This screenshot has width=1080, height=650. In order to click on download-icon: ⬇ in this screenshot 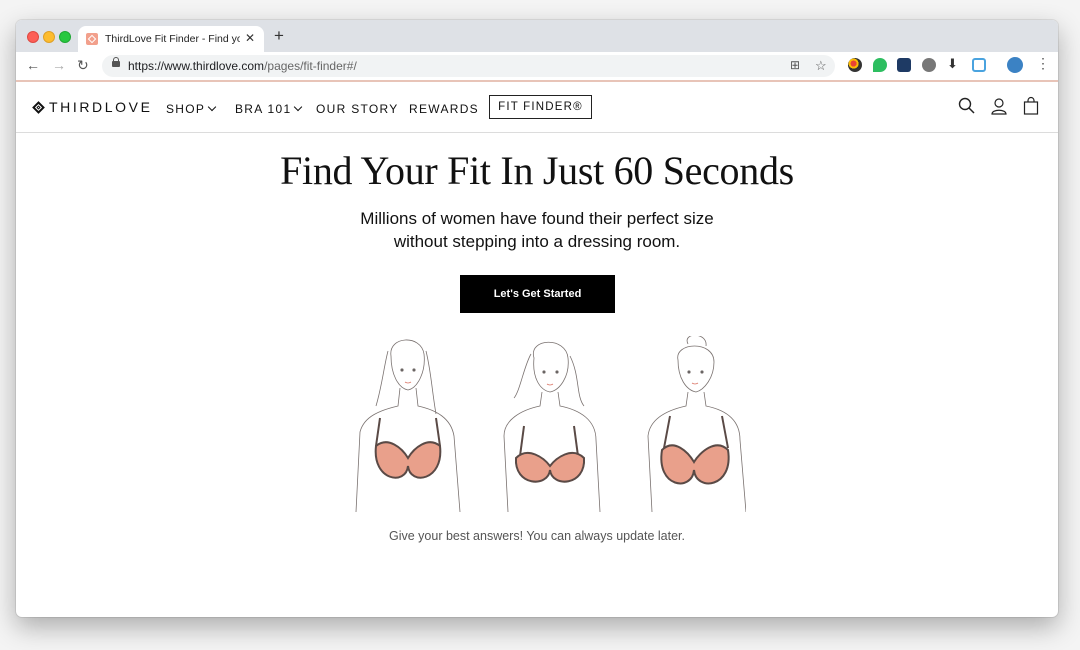, I will do `click(954, 63)`.